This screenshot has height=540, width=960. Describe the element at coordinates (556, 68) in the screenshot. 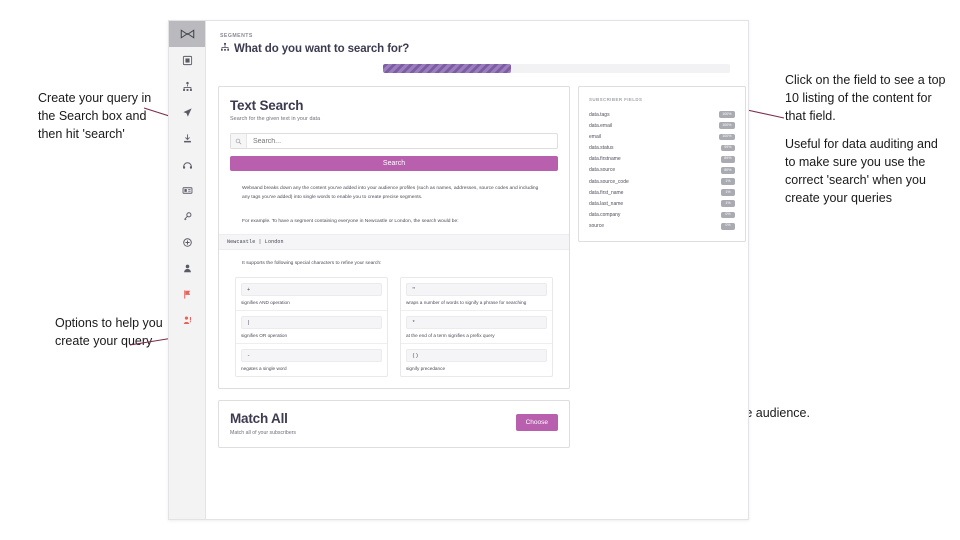

I see `progress-track` at that location.